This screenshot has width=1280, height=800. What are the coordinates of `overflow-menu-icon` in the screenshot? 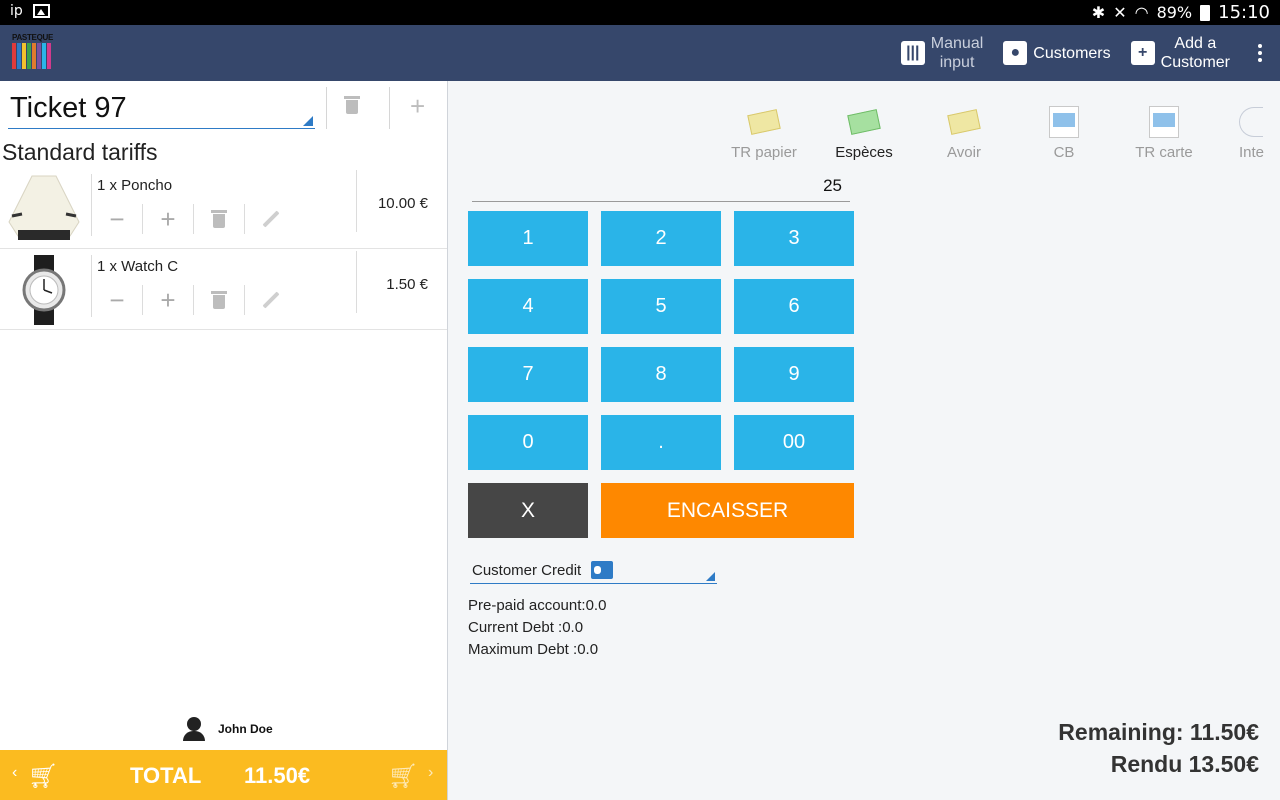 It's located at (1260, 53).